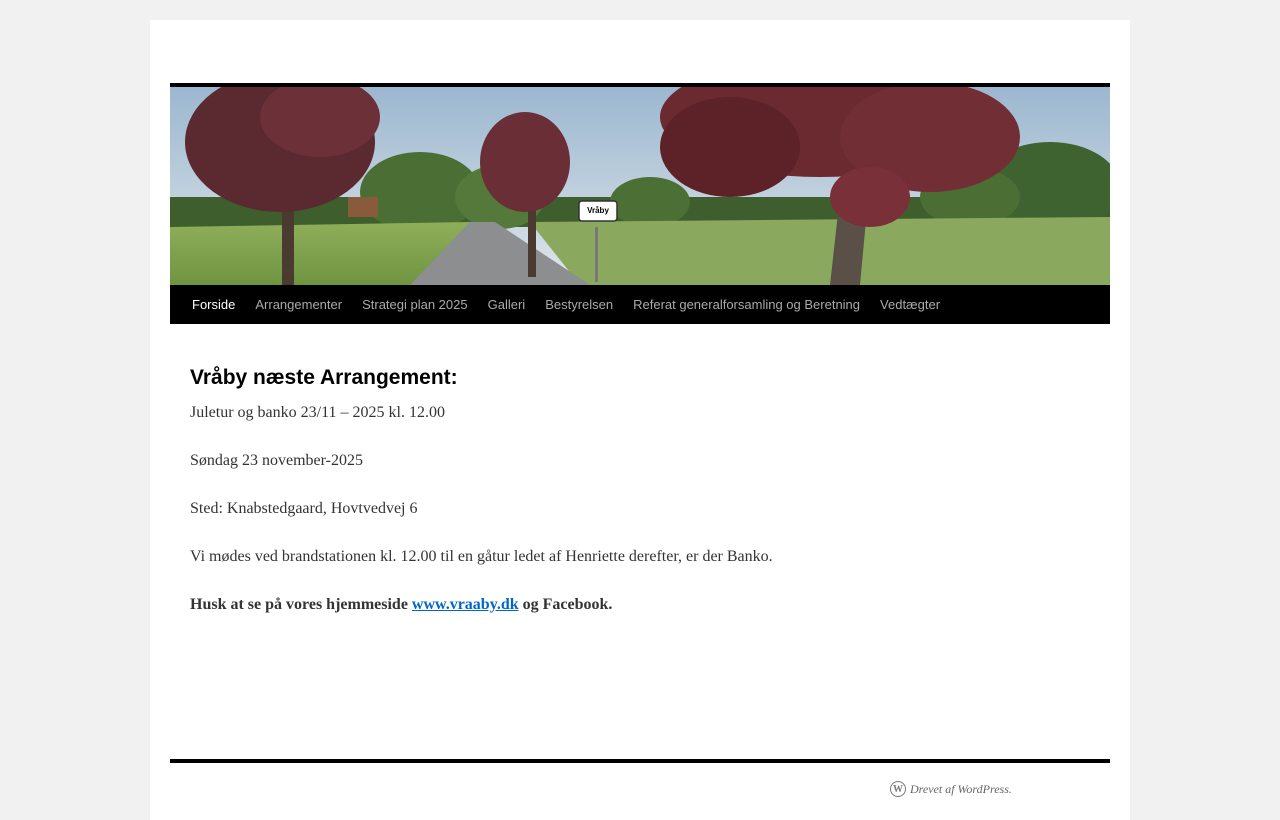  Describe the element at coordinates (565, 604) in the screenshot. I see `website-note-suffix: og Facebook.` at that location.